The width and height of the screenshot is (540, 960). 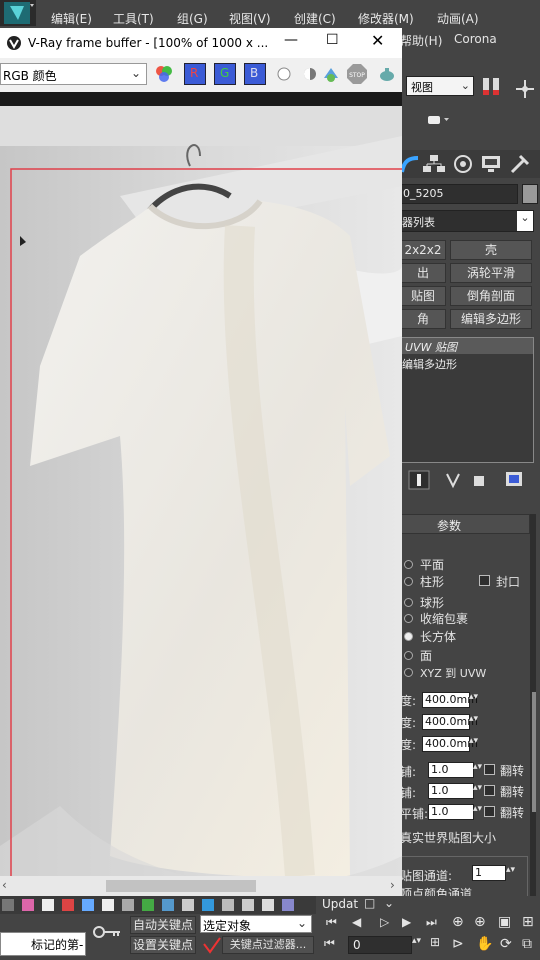 What do you see at coordinates (491, 296) in the screenshot?
I see `modifier-button-bevel-profile: 倒角剖面` at bounding box center [491, 296].